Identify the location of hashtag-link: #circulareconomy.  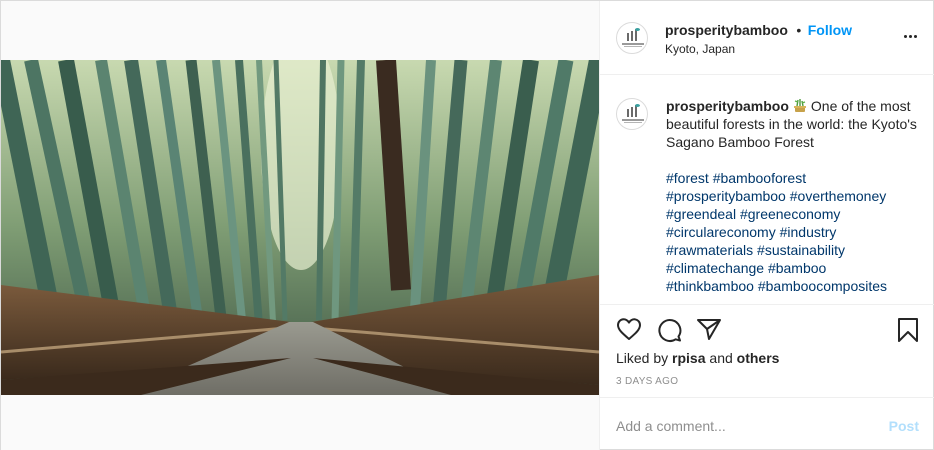
(721, 232).